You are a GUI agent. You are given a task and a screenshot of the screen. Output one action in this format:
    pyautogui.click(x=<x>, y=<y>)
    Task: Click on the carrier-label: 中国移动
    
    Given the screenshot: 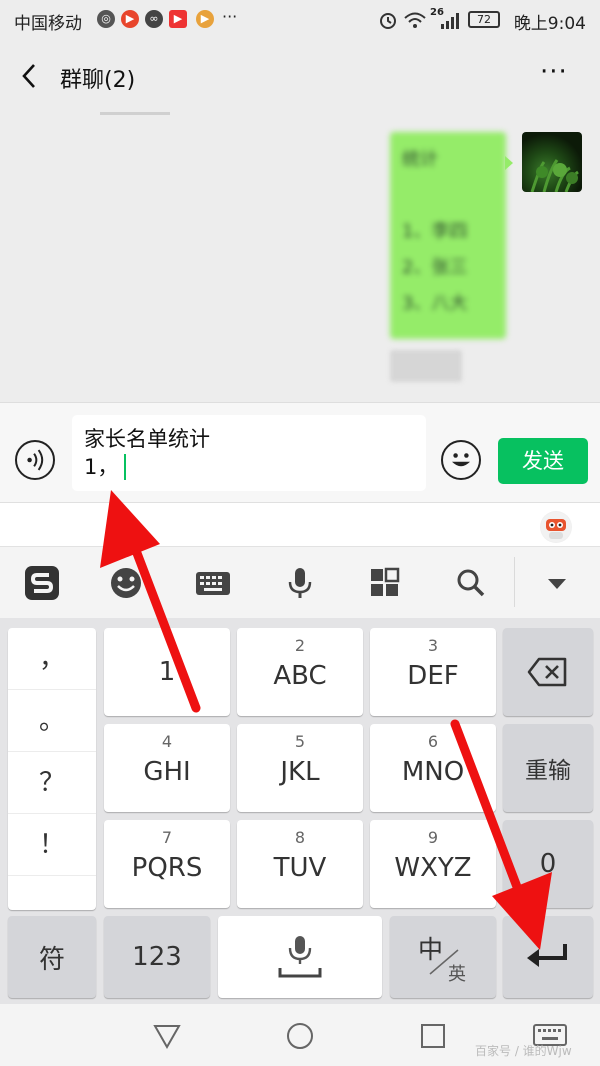 What is the action you would take?
    pyautogui.click(x=48, y=24)
    